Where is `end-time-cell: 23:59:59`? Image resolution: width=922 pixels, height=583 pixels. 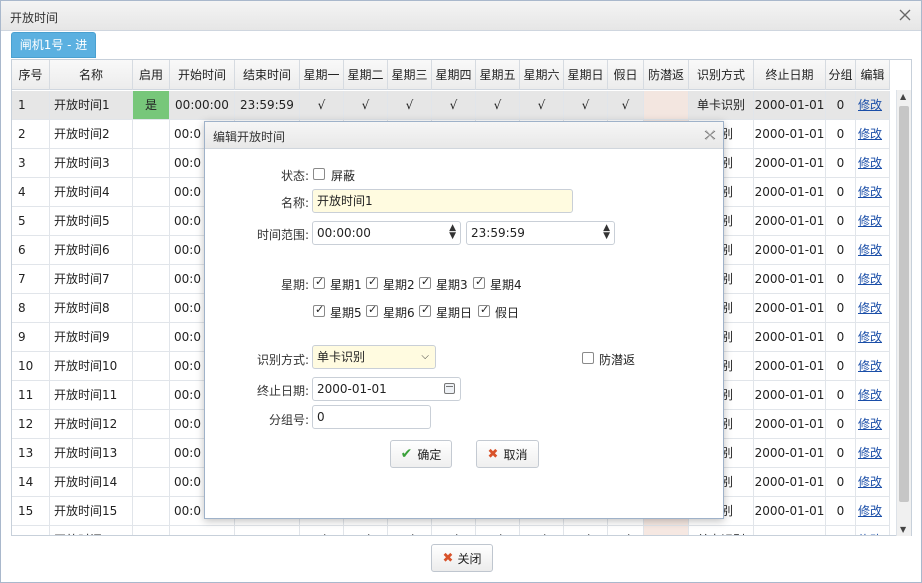
end-time-cell: 23:59:59 is located at coordinates (267, 530).